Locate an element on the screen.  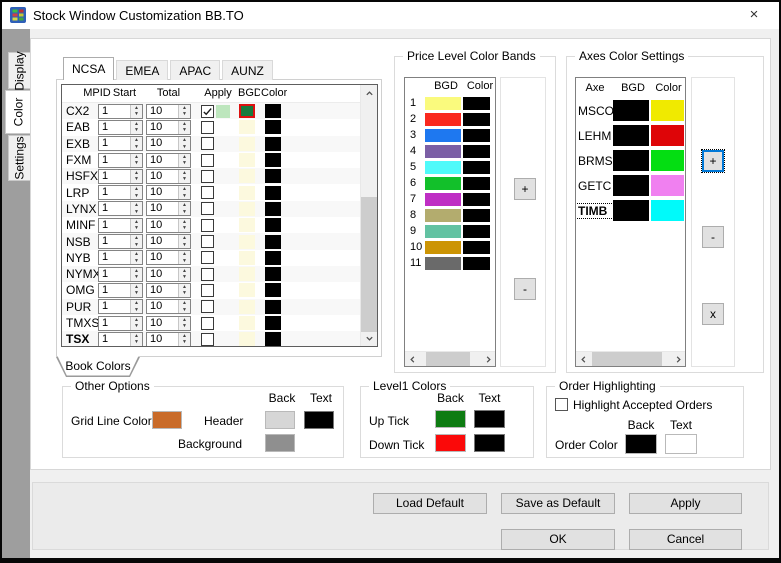
add-axe-button: + is located at coordinates (713, 161).